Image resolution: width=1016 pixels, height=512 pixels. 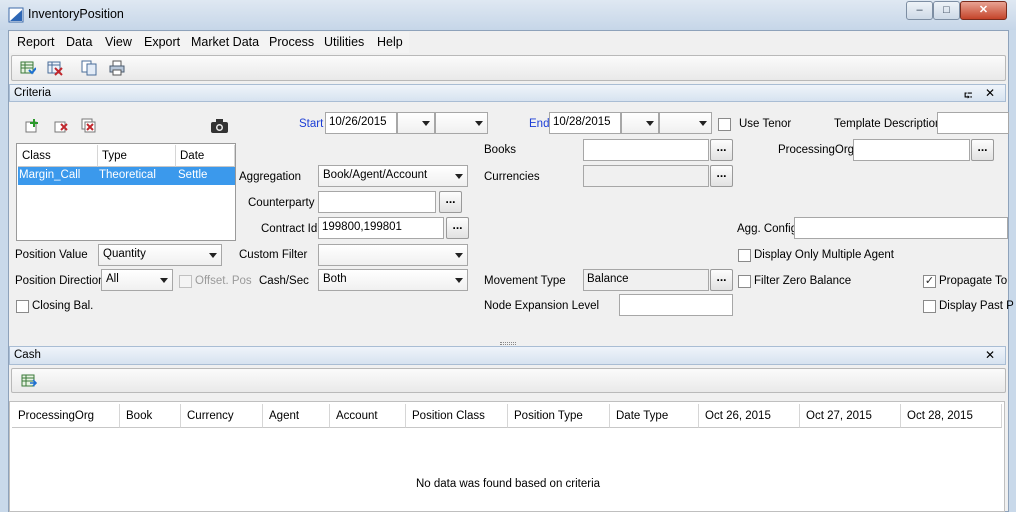 I want to click on column-header-date: Date, so click(x=205, y=156).